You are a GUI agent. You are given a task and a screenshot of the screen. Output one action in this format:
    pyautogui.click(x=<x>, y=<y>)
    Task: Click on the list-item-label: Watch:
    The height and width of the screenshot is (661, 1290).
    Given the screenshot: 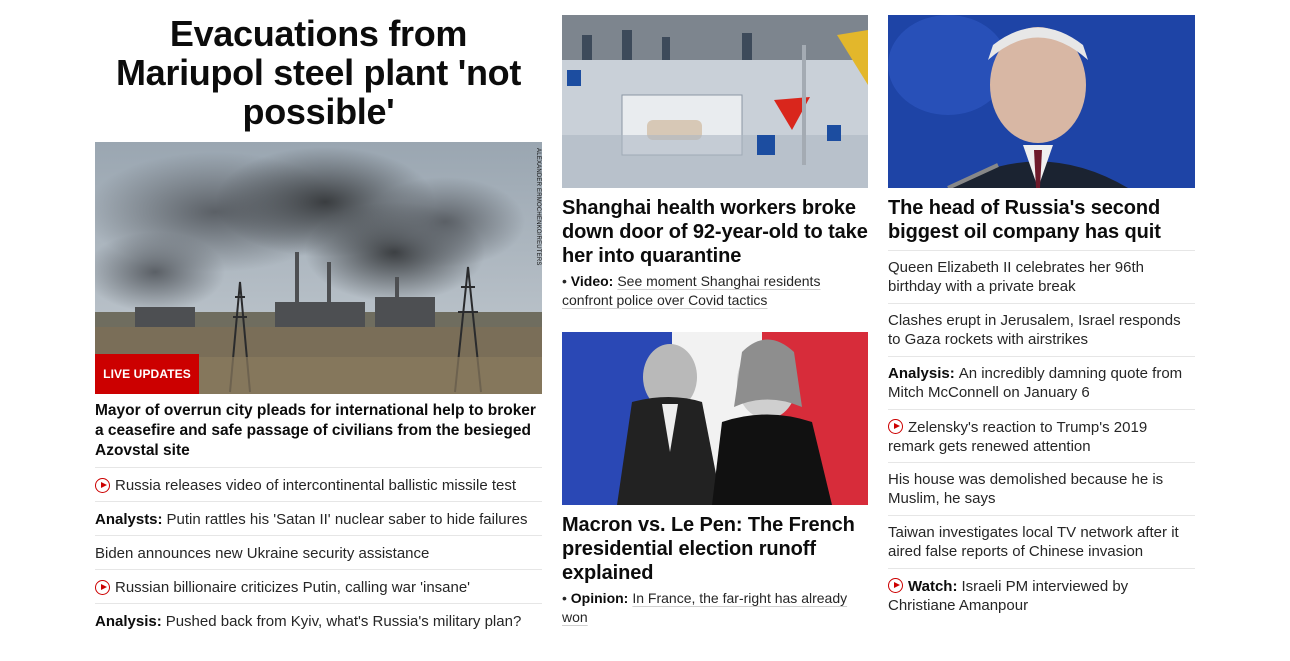 What is the action you would take?
    pyautogui.click(x=933, y=586)
    